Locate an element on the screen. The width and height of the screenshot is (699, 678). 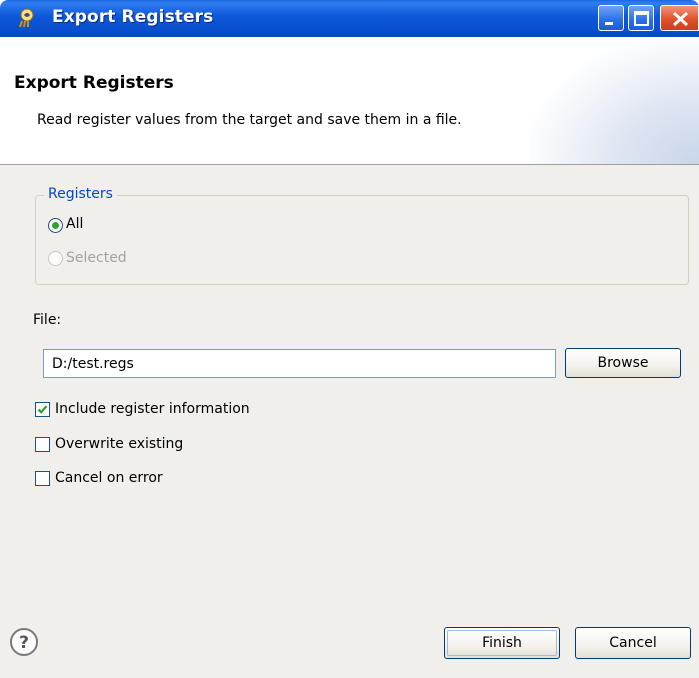
cancel-button: Cancel is located at coordinates (633, 643).